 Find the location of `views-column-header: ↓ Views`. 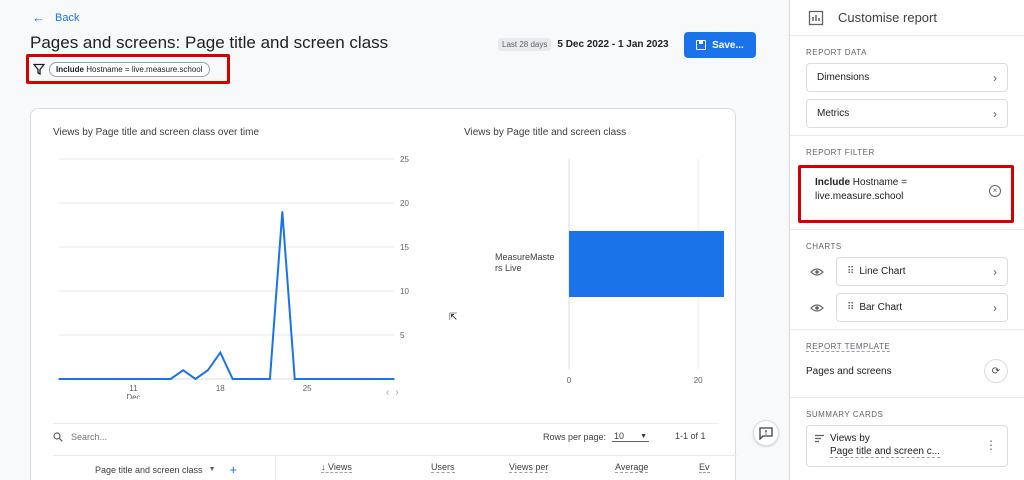

views-column-header: ↓ Views is located at coordinates (336, 467).